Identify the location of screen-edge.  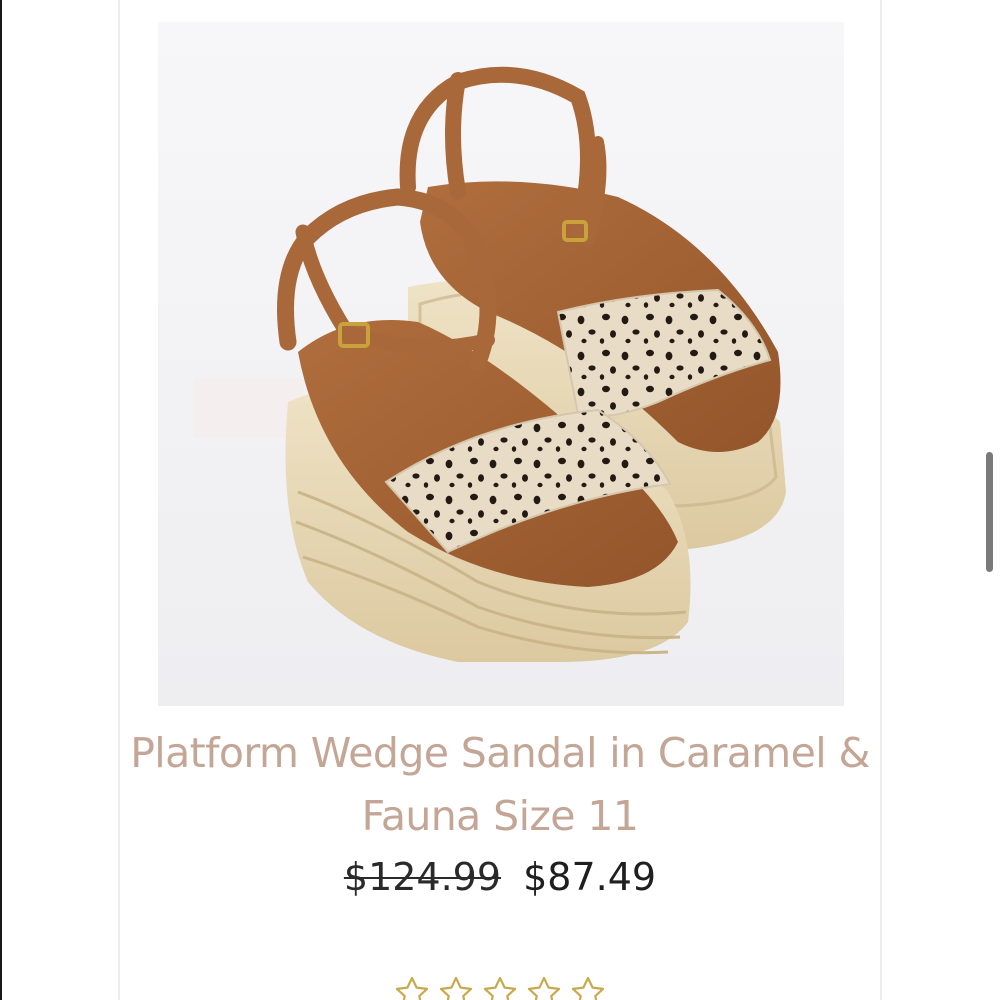
(1, 500).